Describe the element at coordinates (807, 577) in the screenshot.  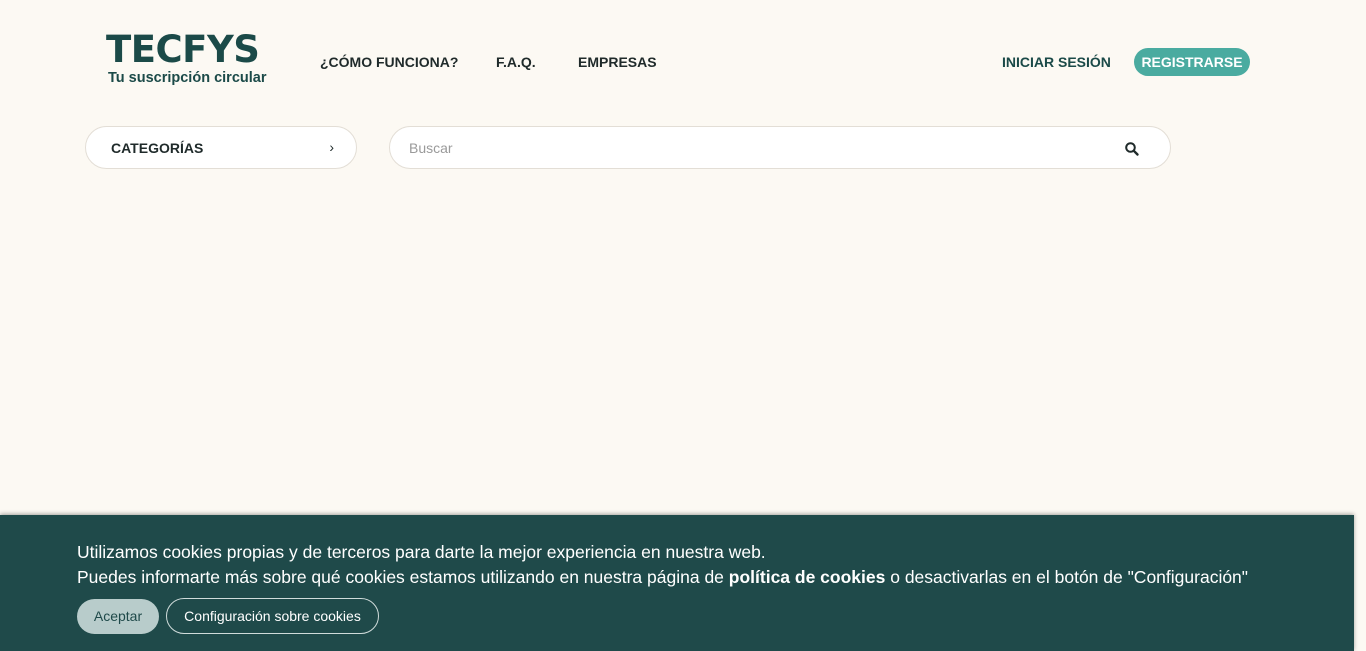
I see `cookie-policy-link: política de cookies` at that location.